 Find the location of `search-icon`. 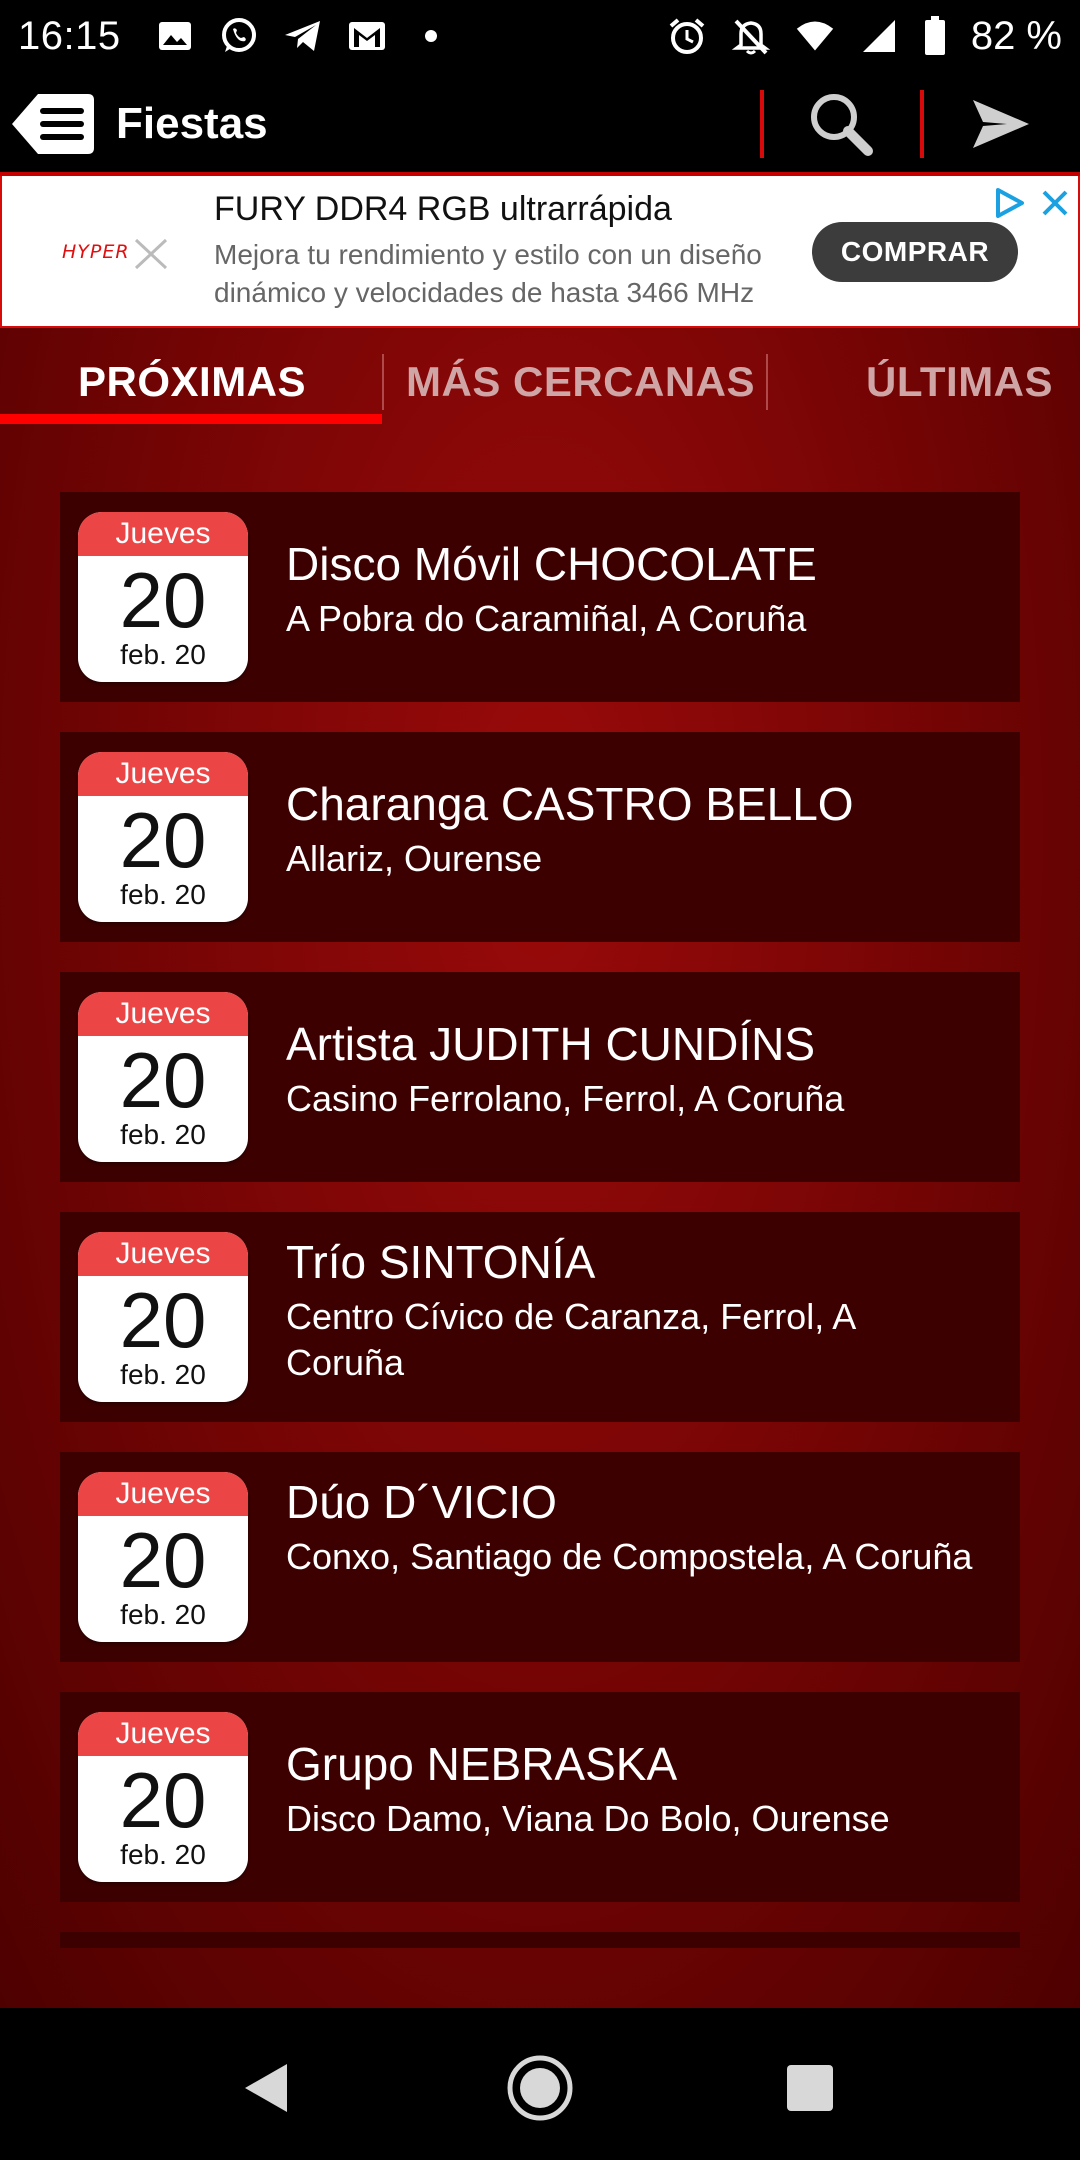

search-icon is located at coordinates (842, 125).